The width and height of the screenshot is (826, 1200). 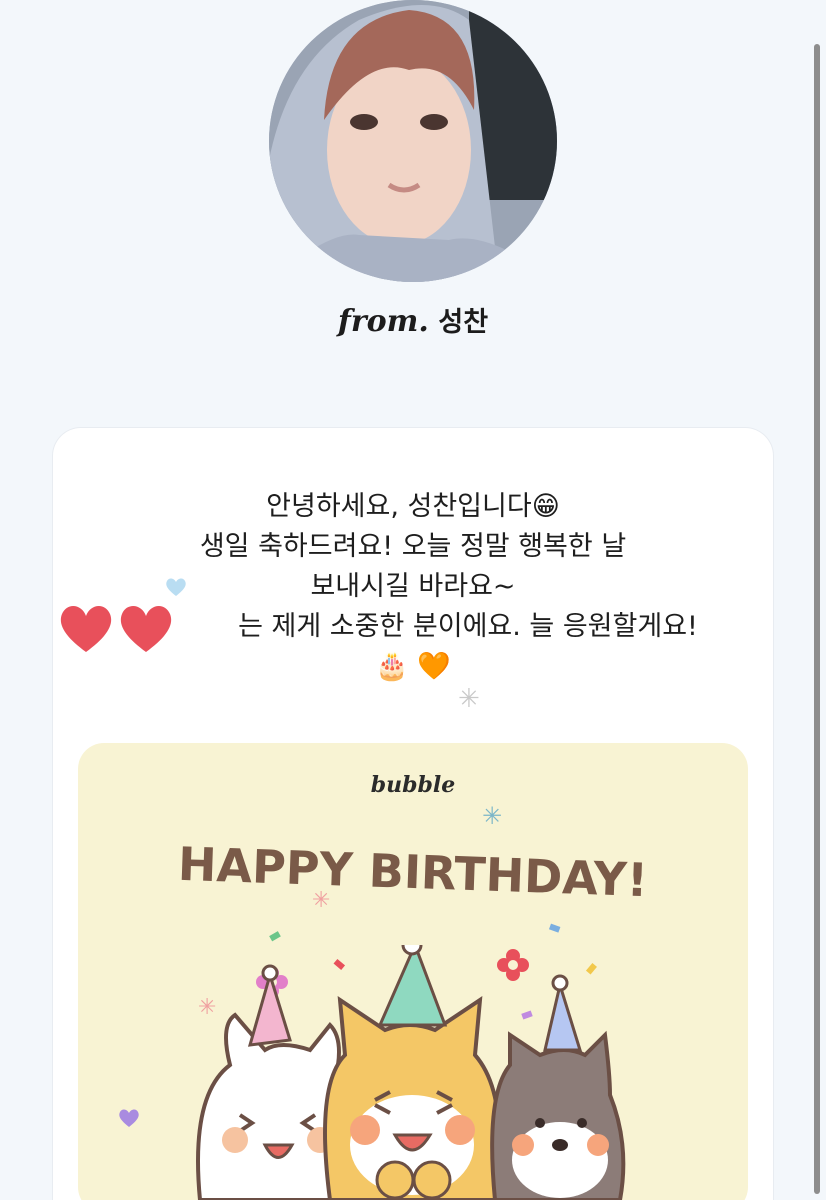 I want to click on message-line-1: 안녕하세요, 성찬입니다😁, so click(x=413, y=506).